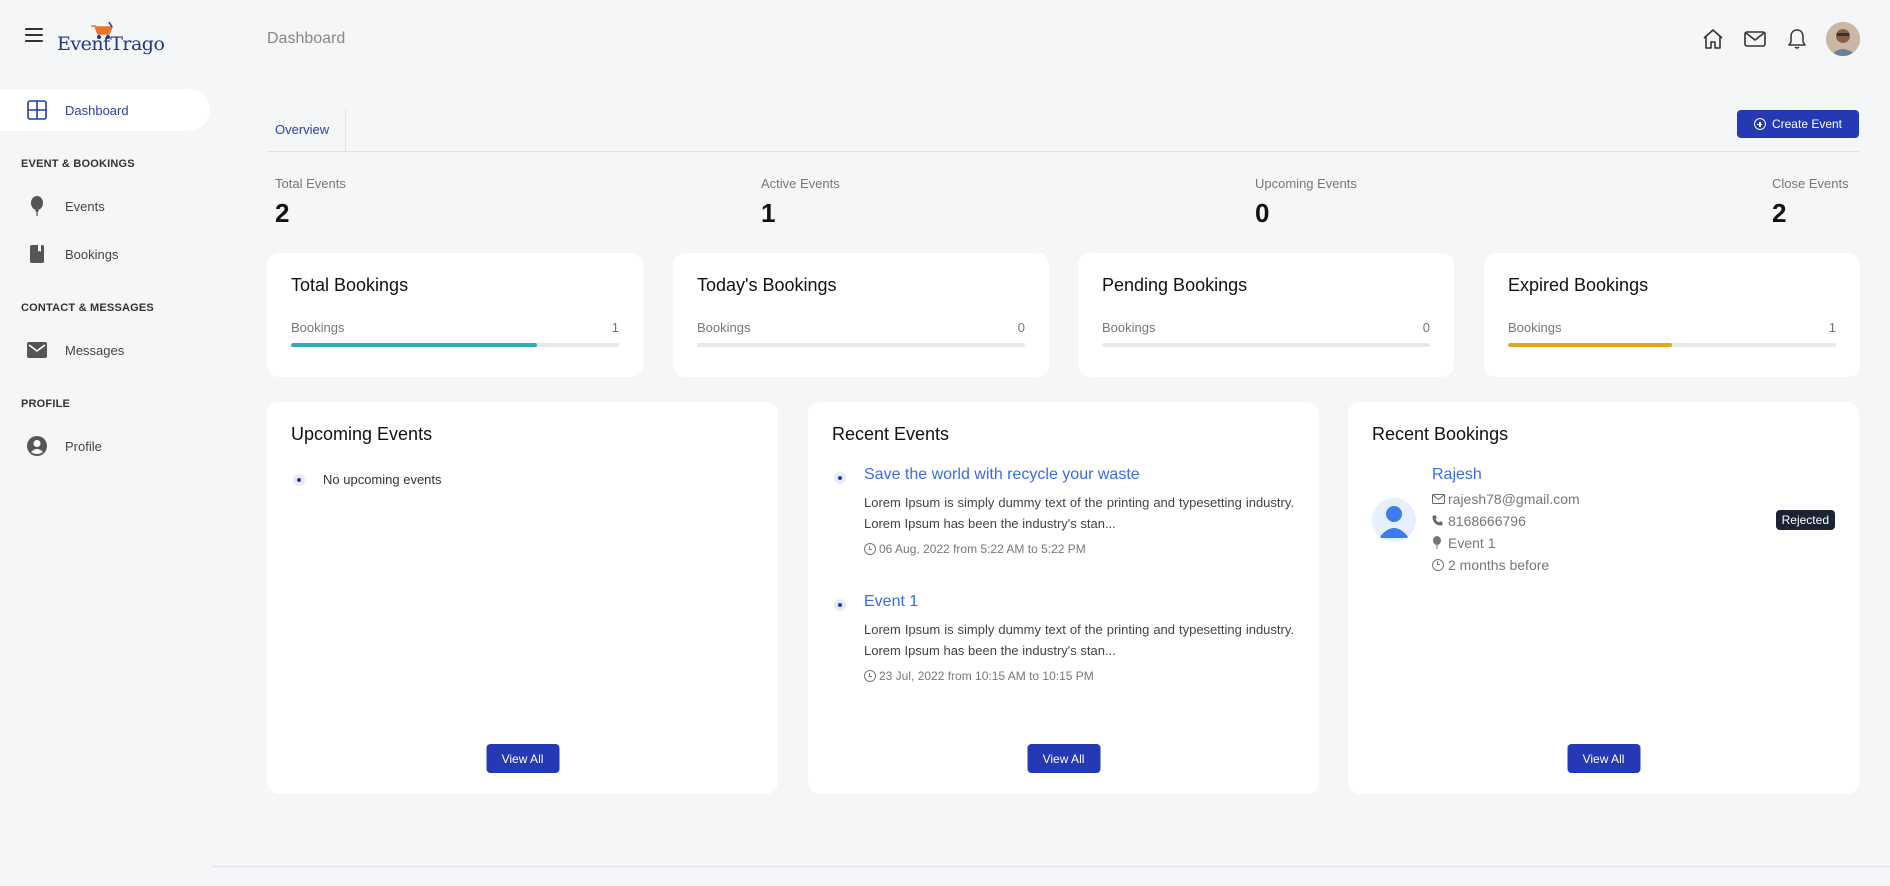 The height and width of the screenshot is (886, 1890). Describe the element at coordinates (1843, 39) in the screenshot. I see `avatar` at that location.